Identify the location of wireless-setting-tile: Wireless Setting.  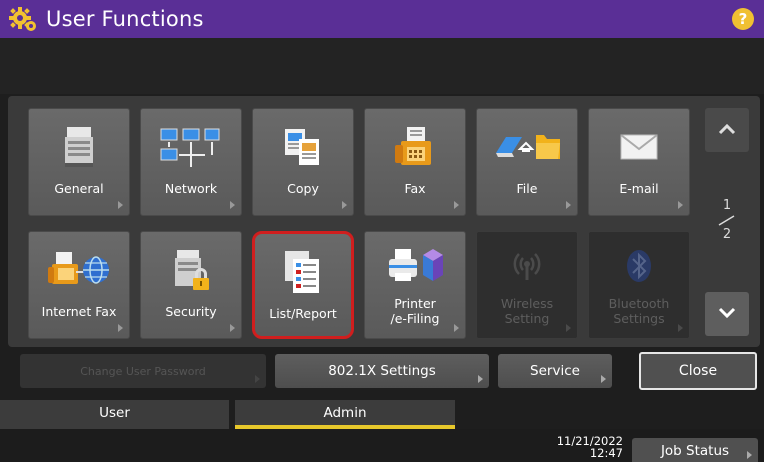
(527, 285).